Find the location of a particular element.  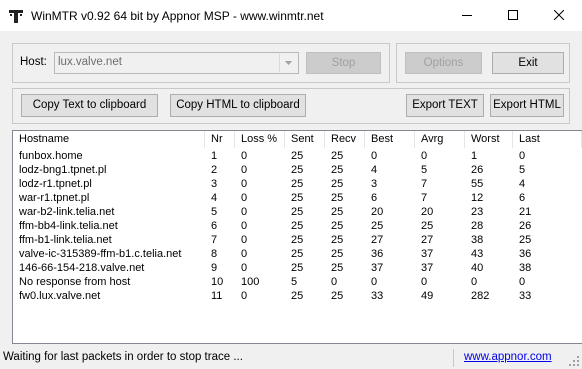

table-row: war-r1.tpnet.pl 4 0 25 25 6 7 12 6 is located at coordinates (297, 198).